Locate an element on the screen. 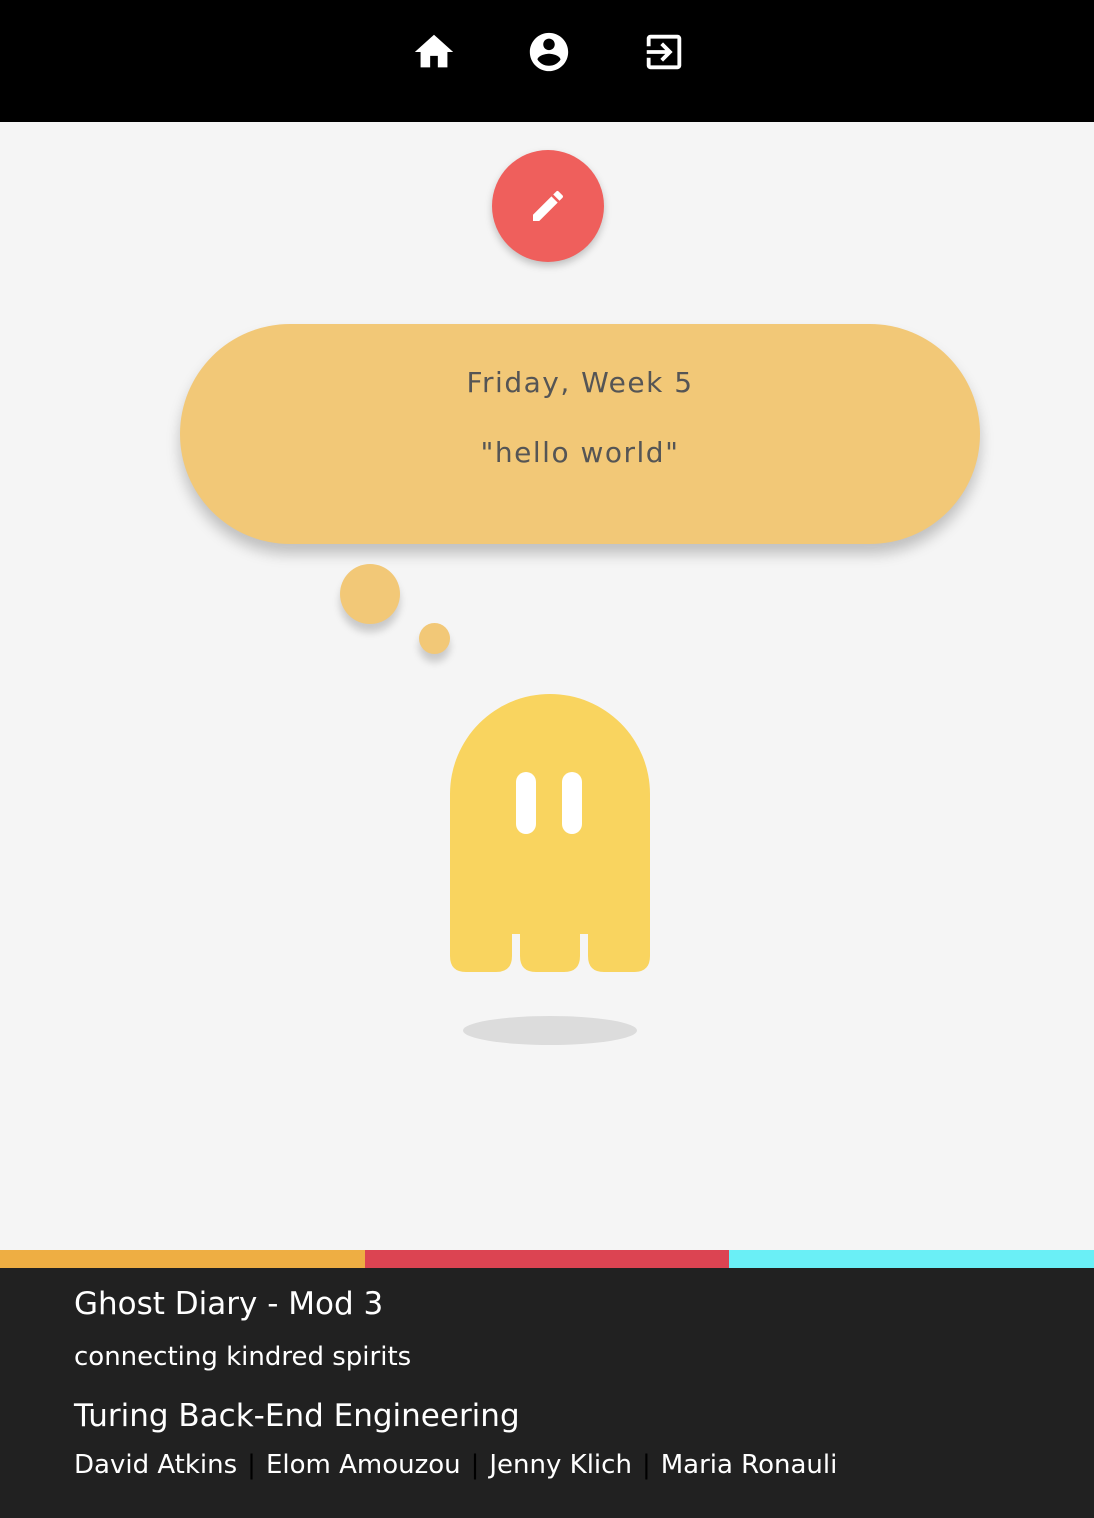  entry-date: Friday, Week 5 is located at coordinates (580, 382).